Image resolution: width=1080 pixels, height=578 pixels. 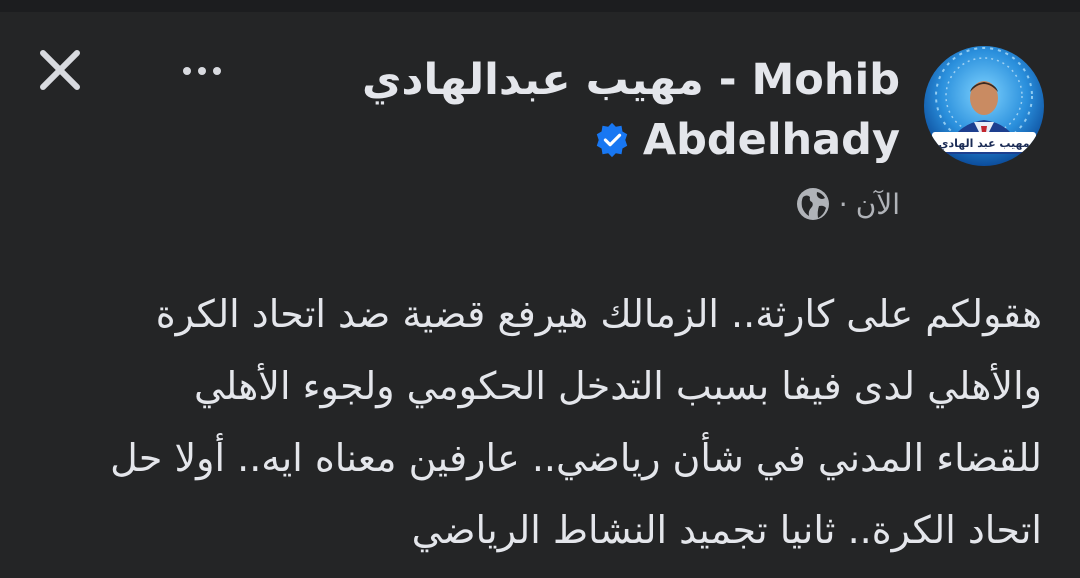 What do you see at coordinates (540, 6) in the screenshot?
I see `status-bar` at bounding box center [540, 6].